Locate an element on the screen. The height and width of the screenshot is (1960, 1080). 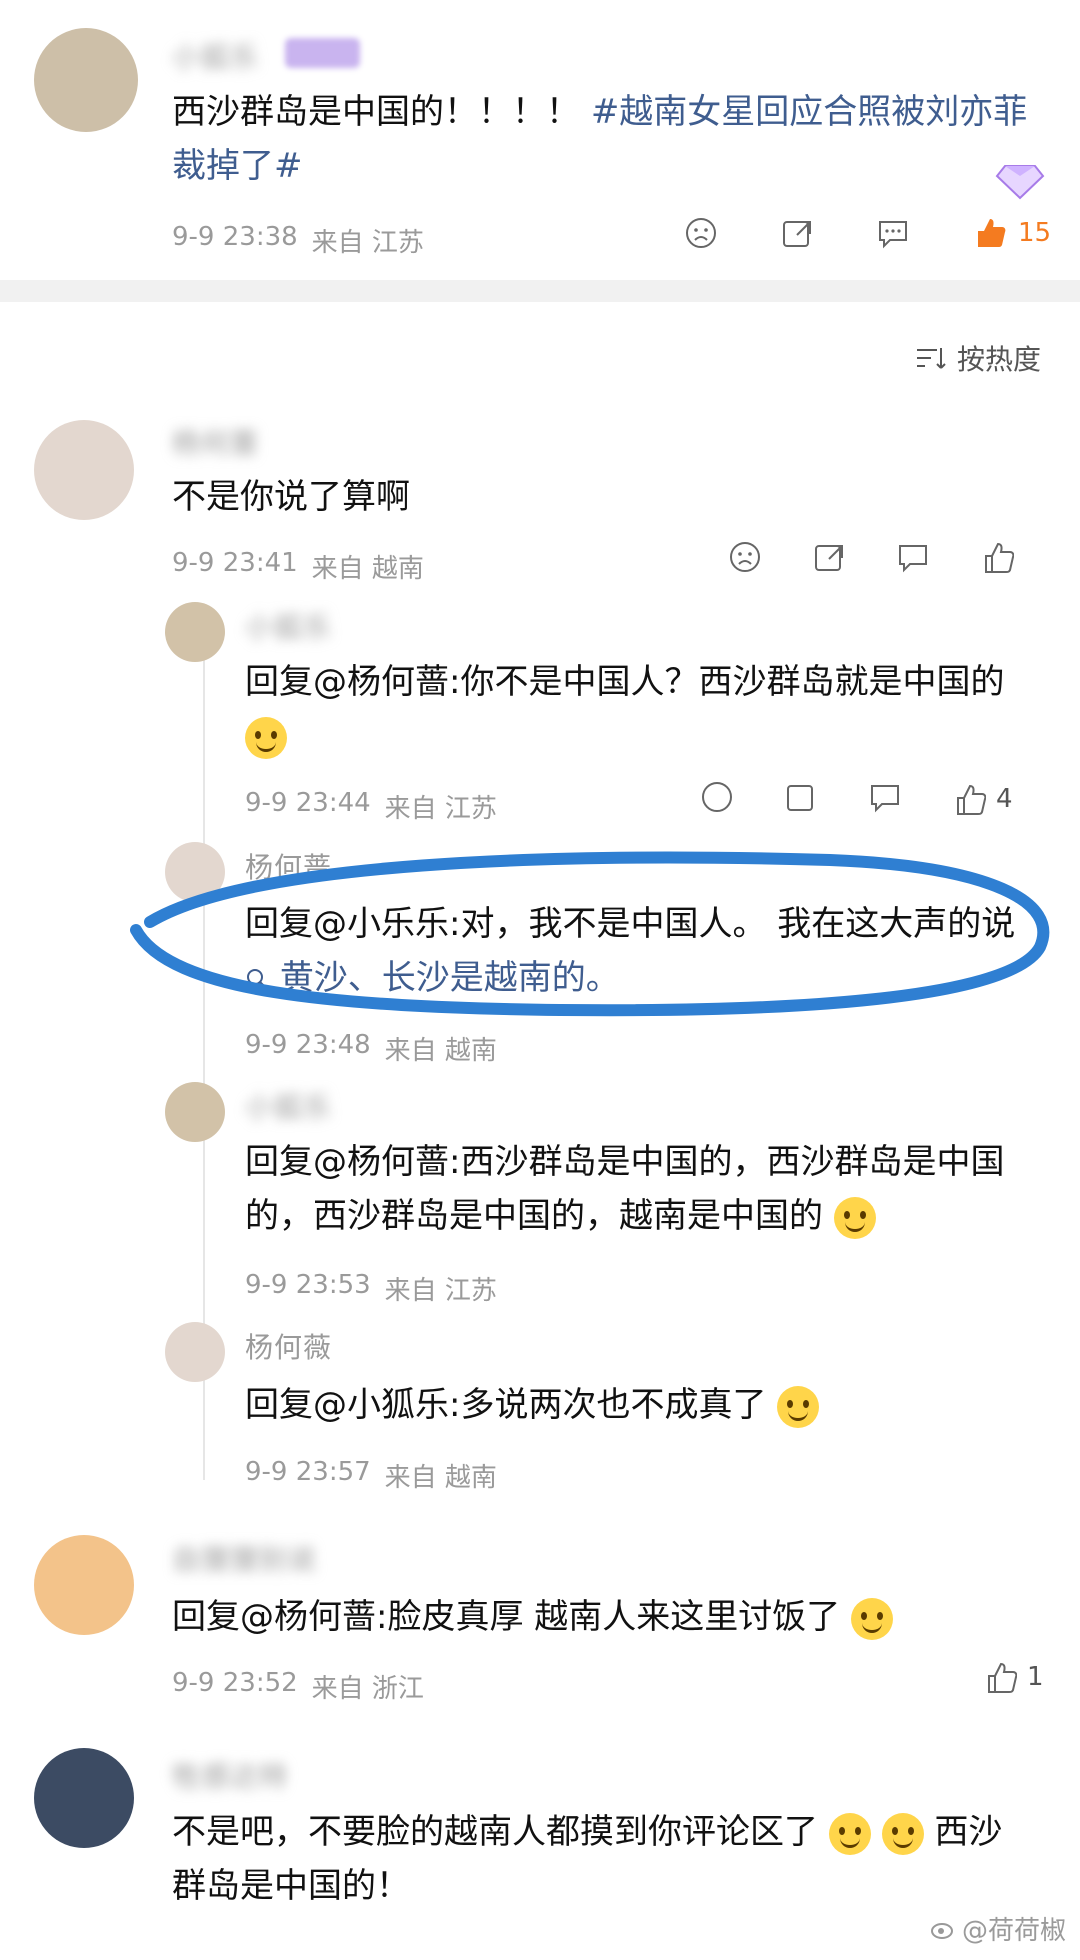
comment-author: 自狸狸别说 is located at coordinates (244, 1558).